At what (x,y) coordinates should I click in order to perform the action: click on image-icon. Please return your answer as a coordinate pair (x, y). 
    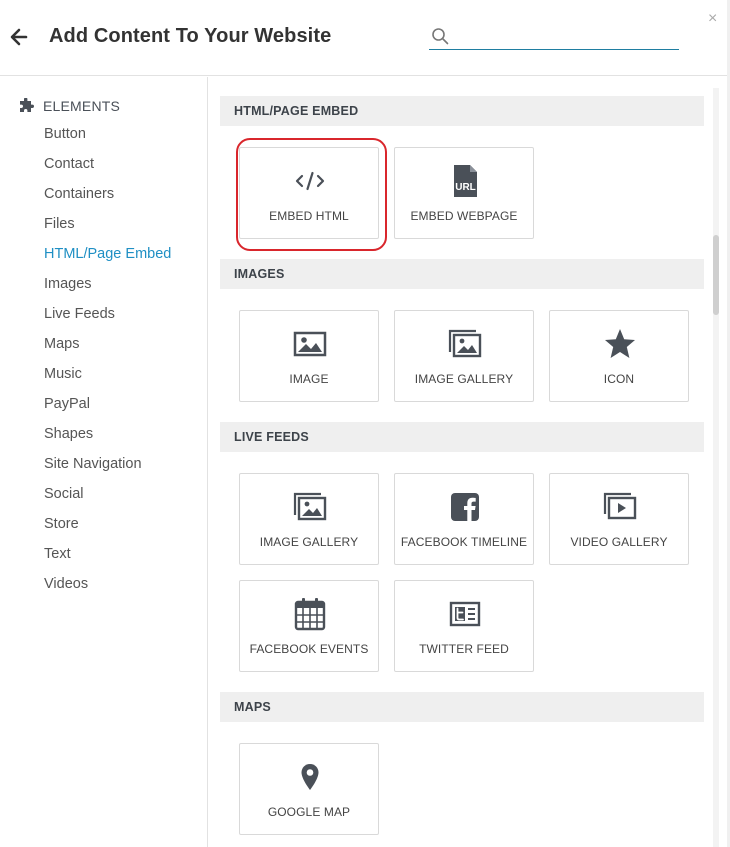
    Looking at the image, I should click on (310, 344).